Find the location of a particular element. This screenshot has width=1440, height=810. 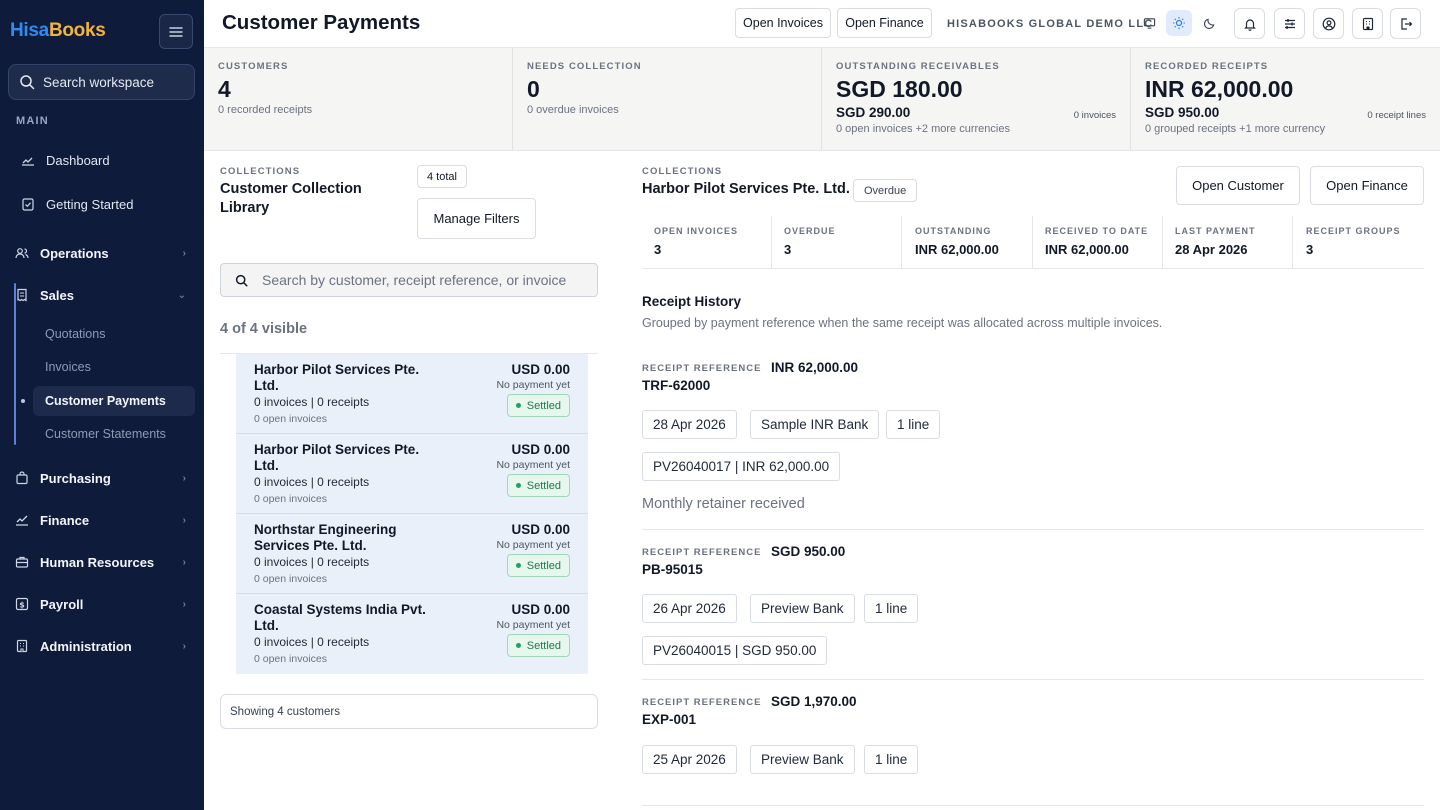

receipt-bank-chip: Preview Bank is located at coordinates (802, 608).